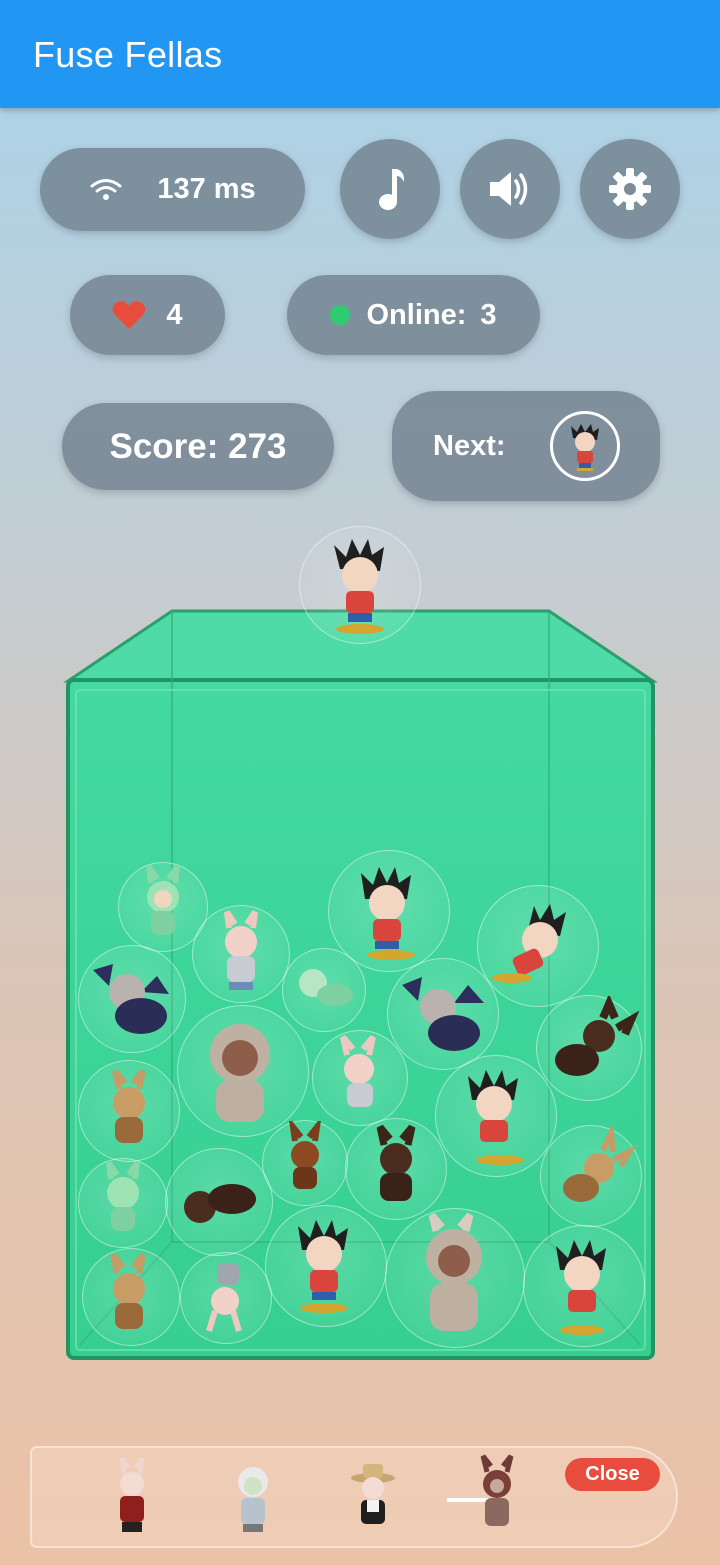  I want to click on figure-tan-right, so click(591, 1175).